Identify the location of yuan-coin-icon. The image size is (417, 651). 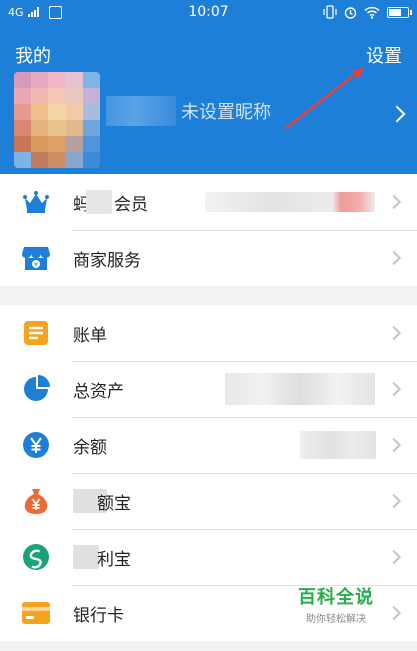
(36, 445).